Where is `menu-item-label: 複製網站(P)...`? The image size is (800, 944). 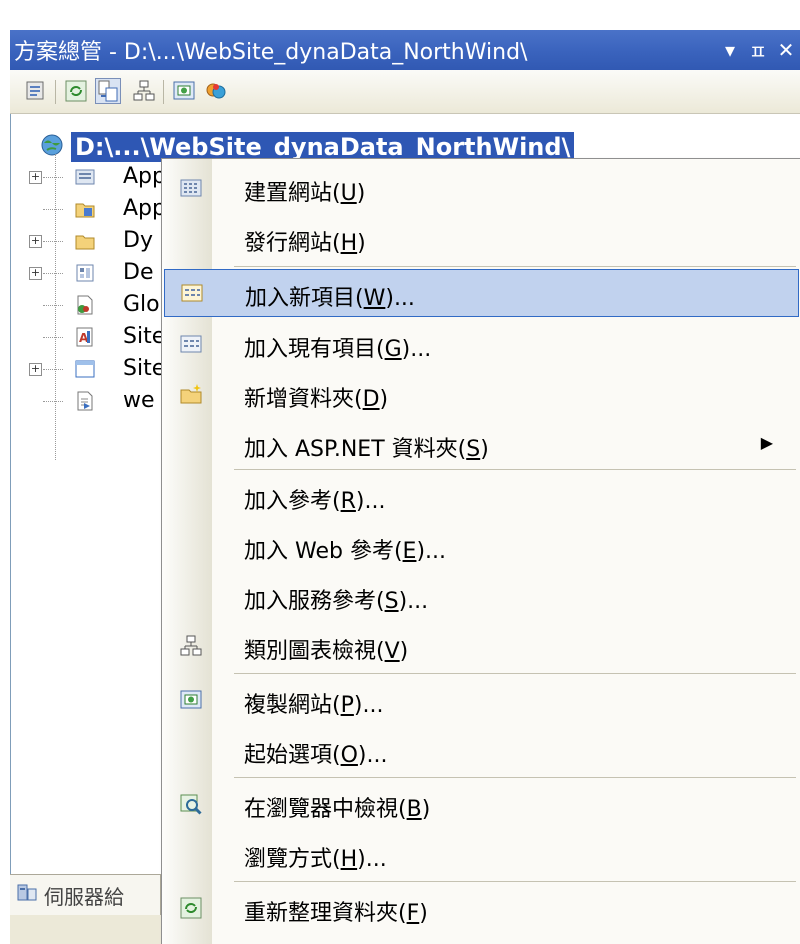 menu-item-label: 複製網站(P)... is located at coordinates (314, 705).